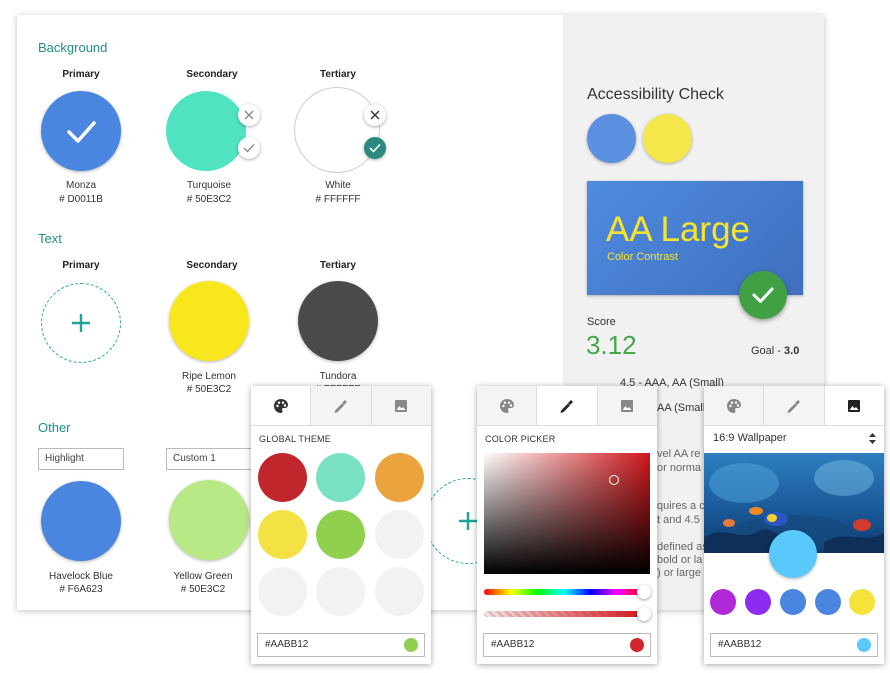 The image size is (890, 673). Describe the element at coordinates (681, 506) in the screenshot. I see `contrast-rule-line: quires a c` at that location.